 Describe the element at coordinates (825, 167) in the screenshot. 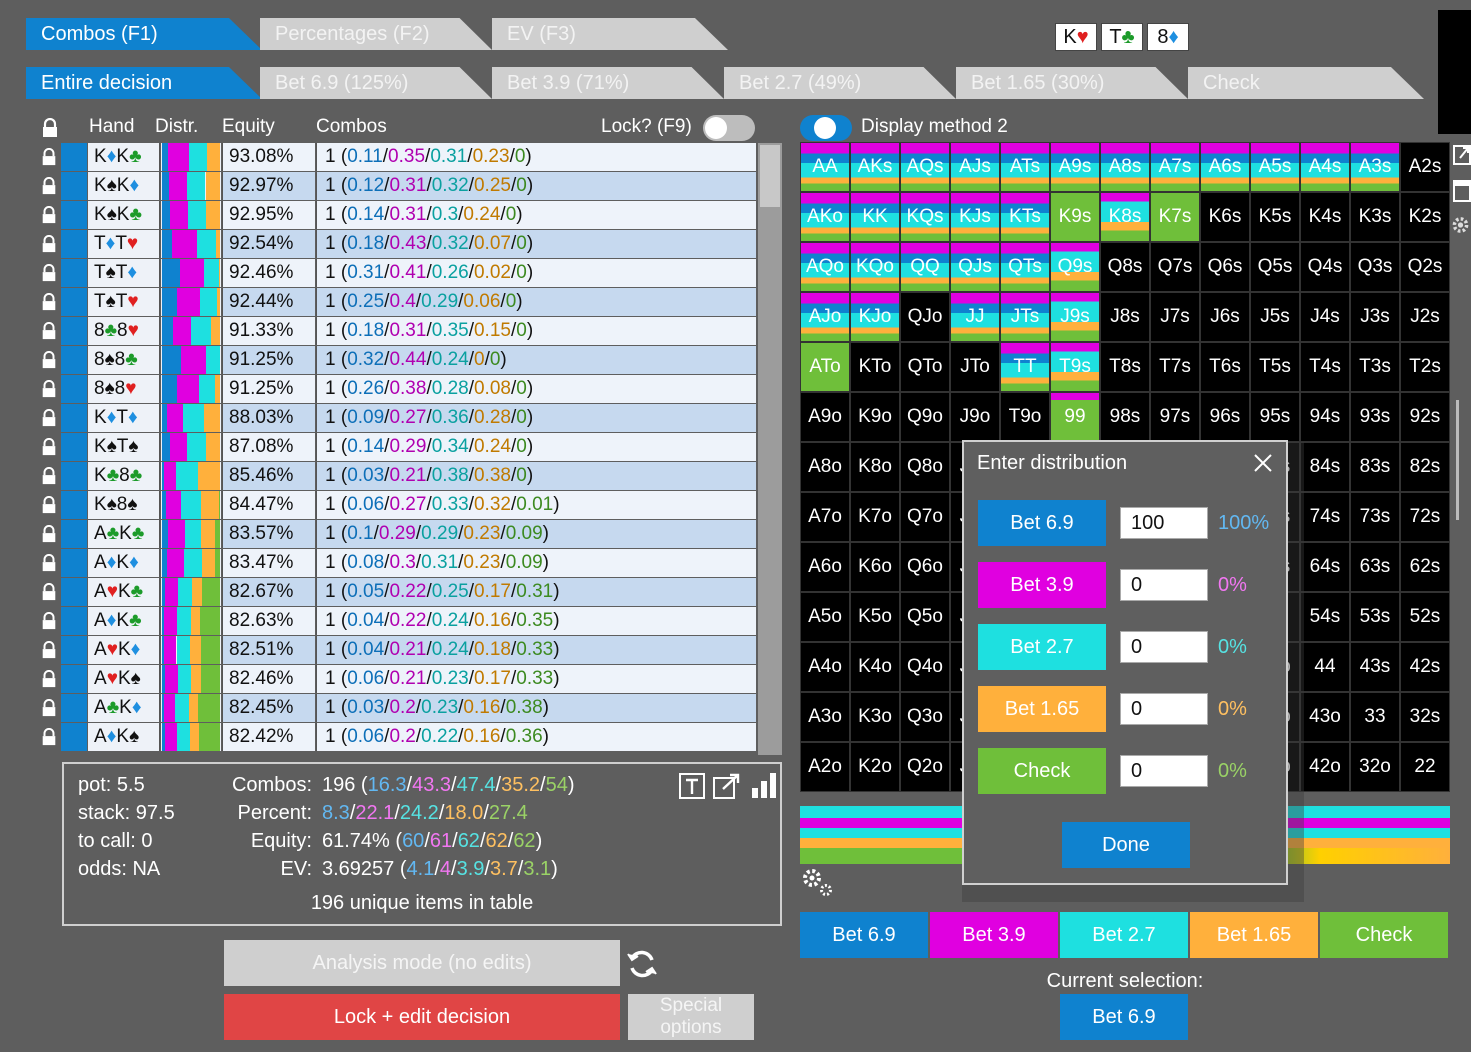

I see `hand-cell-aa: AA` at that location.